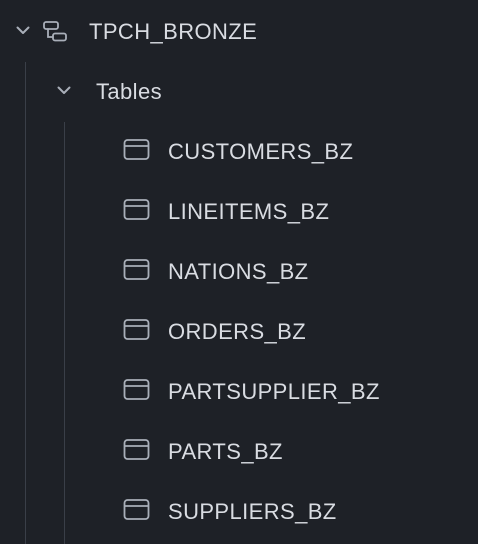 The height and width of the screenshot is (544, 478). I want to click on table-label: SUPPLIERS_BZ, so click(252, 511).